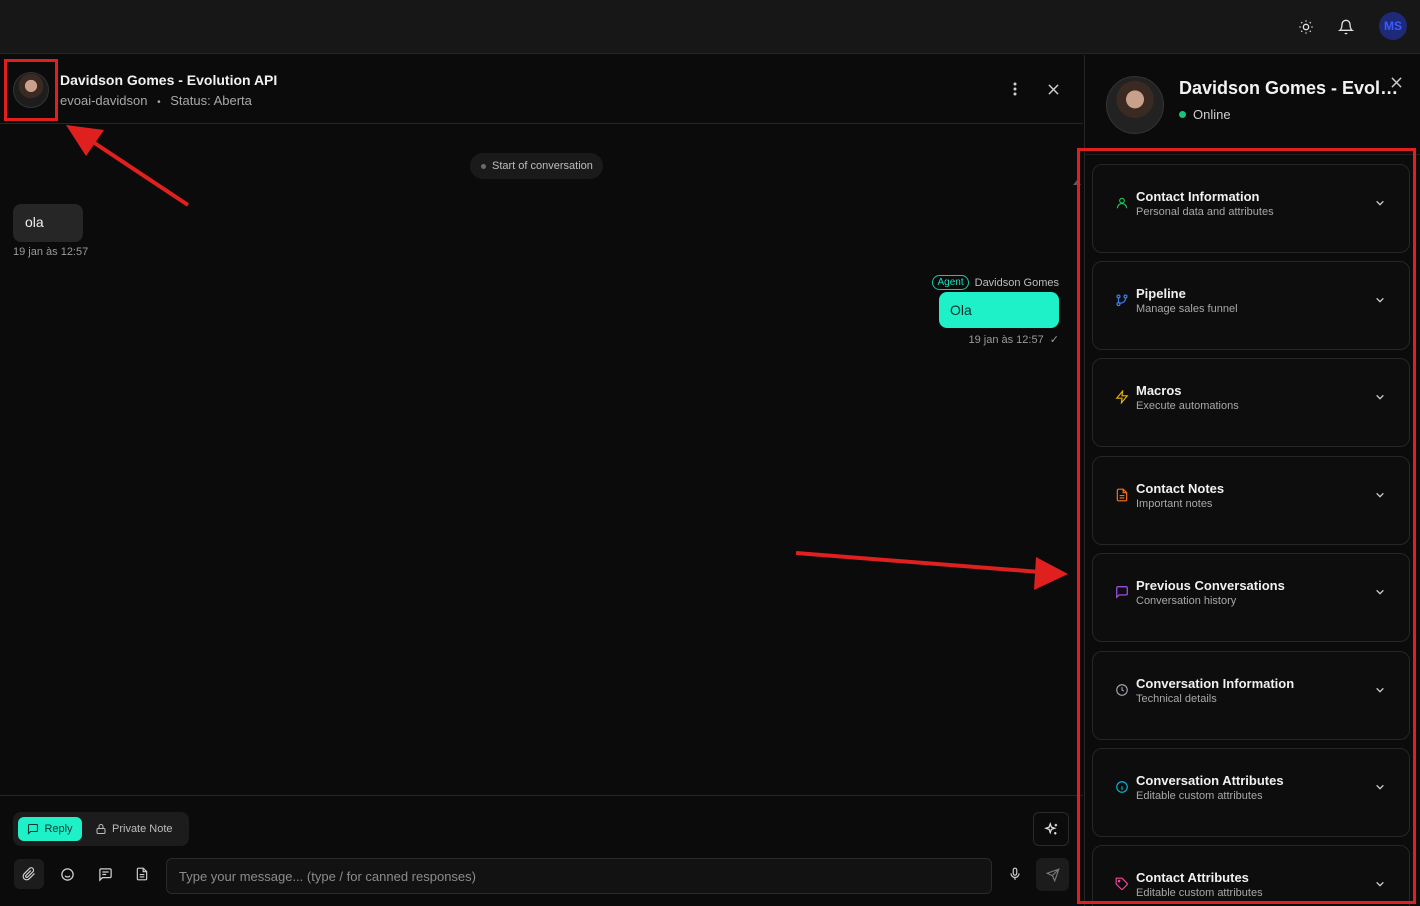 Image resolution: width=1420 pixels, height=906 pixels. I want to click on outgoing-message-time: 19 jan às 12:57 ✓, so click(1013, 339).